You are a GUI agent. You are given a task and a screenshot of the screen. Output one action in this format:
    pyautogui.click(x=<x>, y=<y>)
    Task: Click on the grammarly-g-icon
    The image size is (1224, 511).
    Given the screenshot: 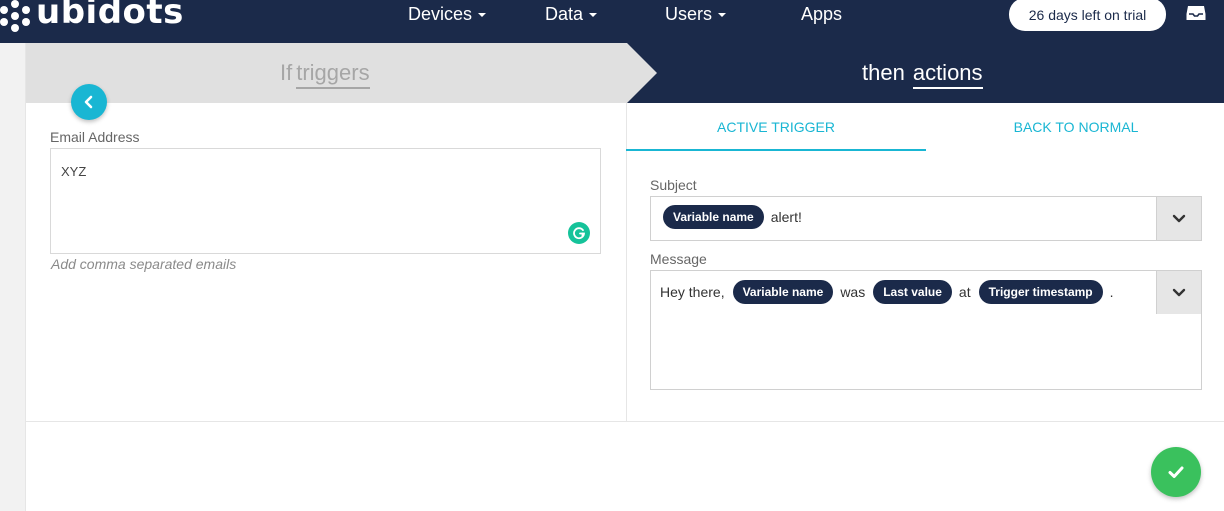 What is the action you would take?
    pyautogui.click(x=579, y=233)
    